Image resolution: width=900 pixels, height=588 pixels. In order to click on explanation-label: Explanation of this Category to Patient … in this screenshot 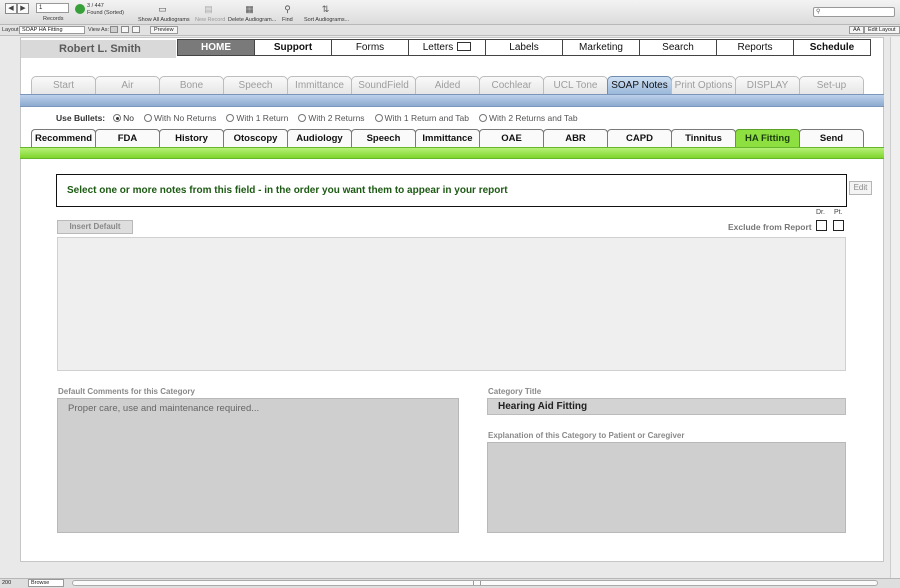, I will do `click(586, 435)`.